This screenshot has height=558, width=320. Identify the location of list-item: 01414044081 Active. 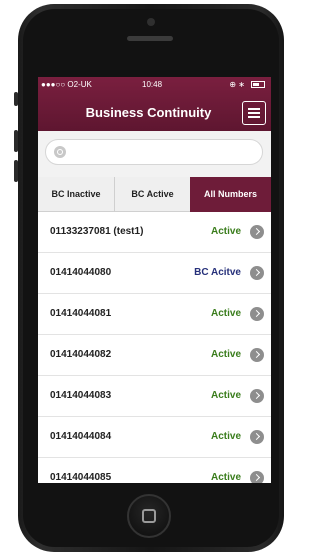
(154, 314).